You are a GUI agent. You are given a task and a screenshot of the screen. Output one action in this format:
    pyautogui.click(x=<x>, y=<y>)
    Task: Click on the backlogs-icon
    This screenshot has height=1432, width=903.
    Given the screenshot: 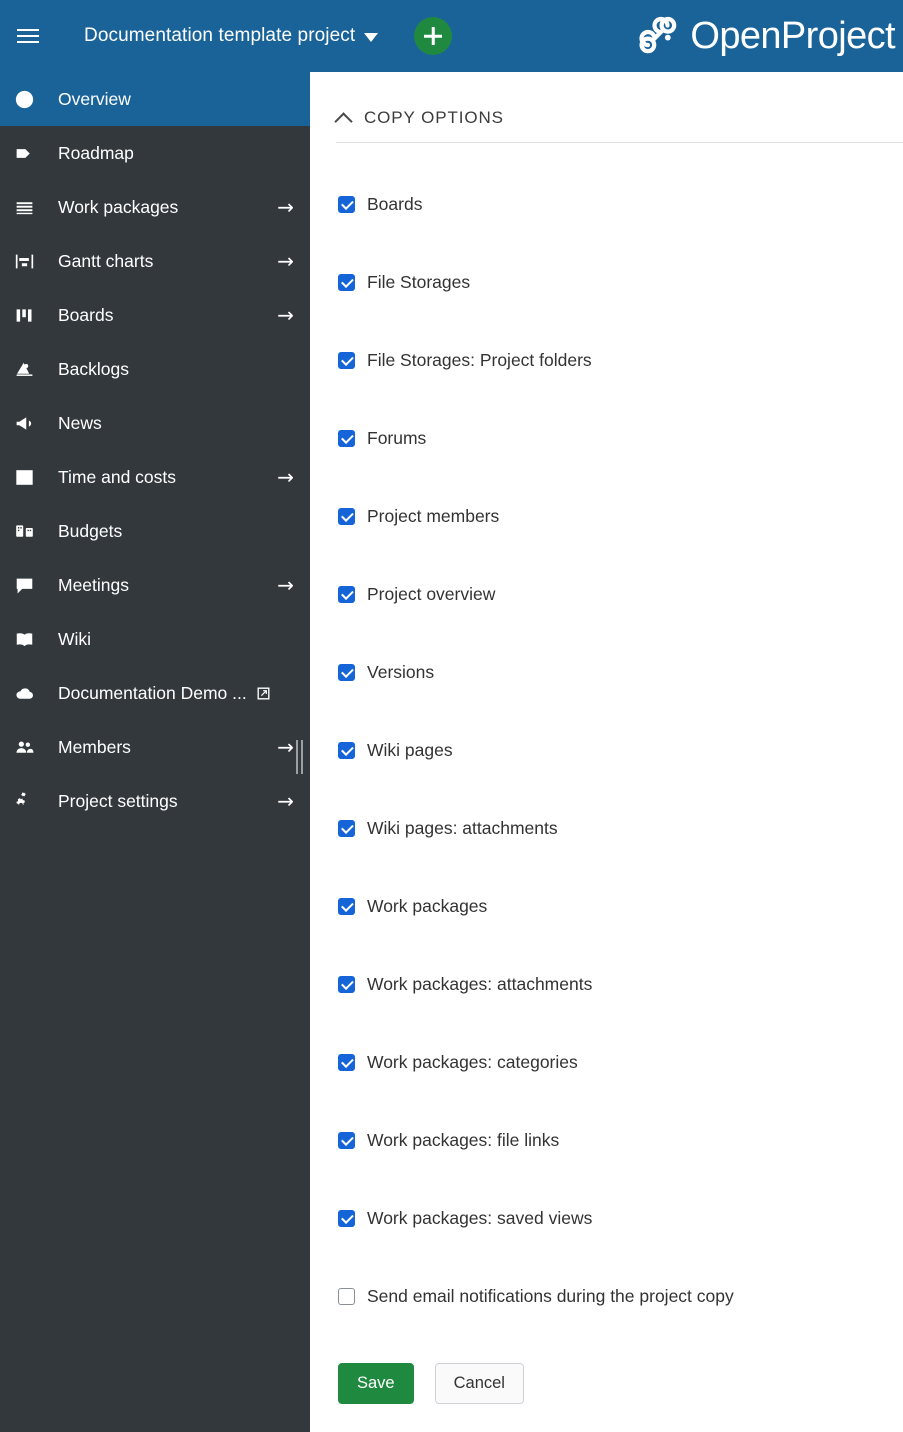 What is the action you would take?
    pyautogui.click(x=29, y=369)
    